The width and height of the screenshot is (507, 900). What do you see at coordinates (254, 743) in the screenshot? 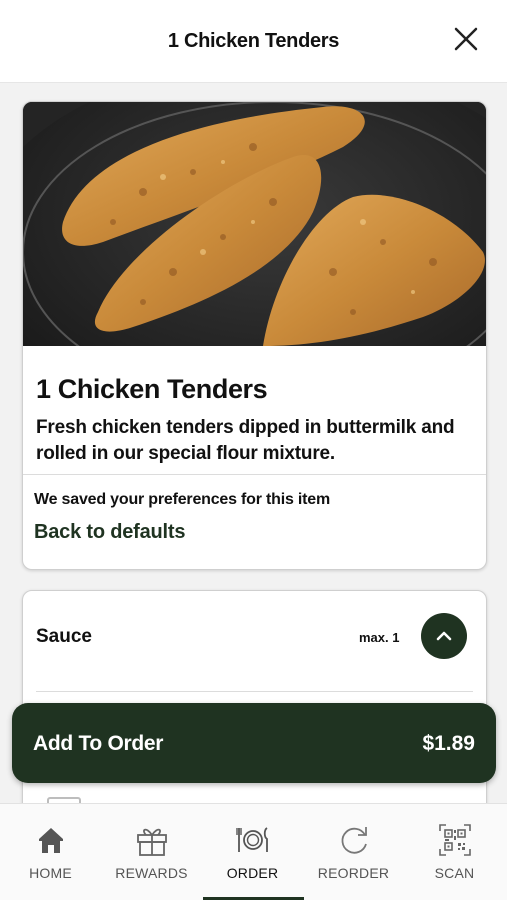
I see `add-to-order-button: Add To Order $1.89` at bounding box center [254, 743].